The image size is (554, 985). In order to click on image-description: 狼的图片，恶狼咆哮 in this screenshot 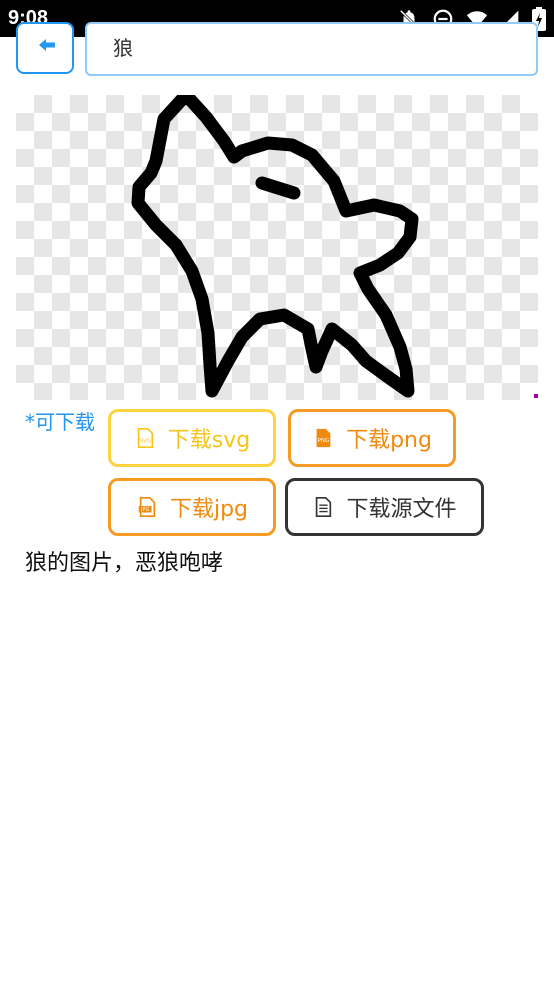, I will do `click(124, 563)`.